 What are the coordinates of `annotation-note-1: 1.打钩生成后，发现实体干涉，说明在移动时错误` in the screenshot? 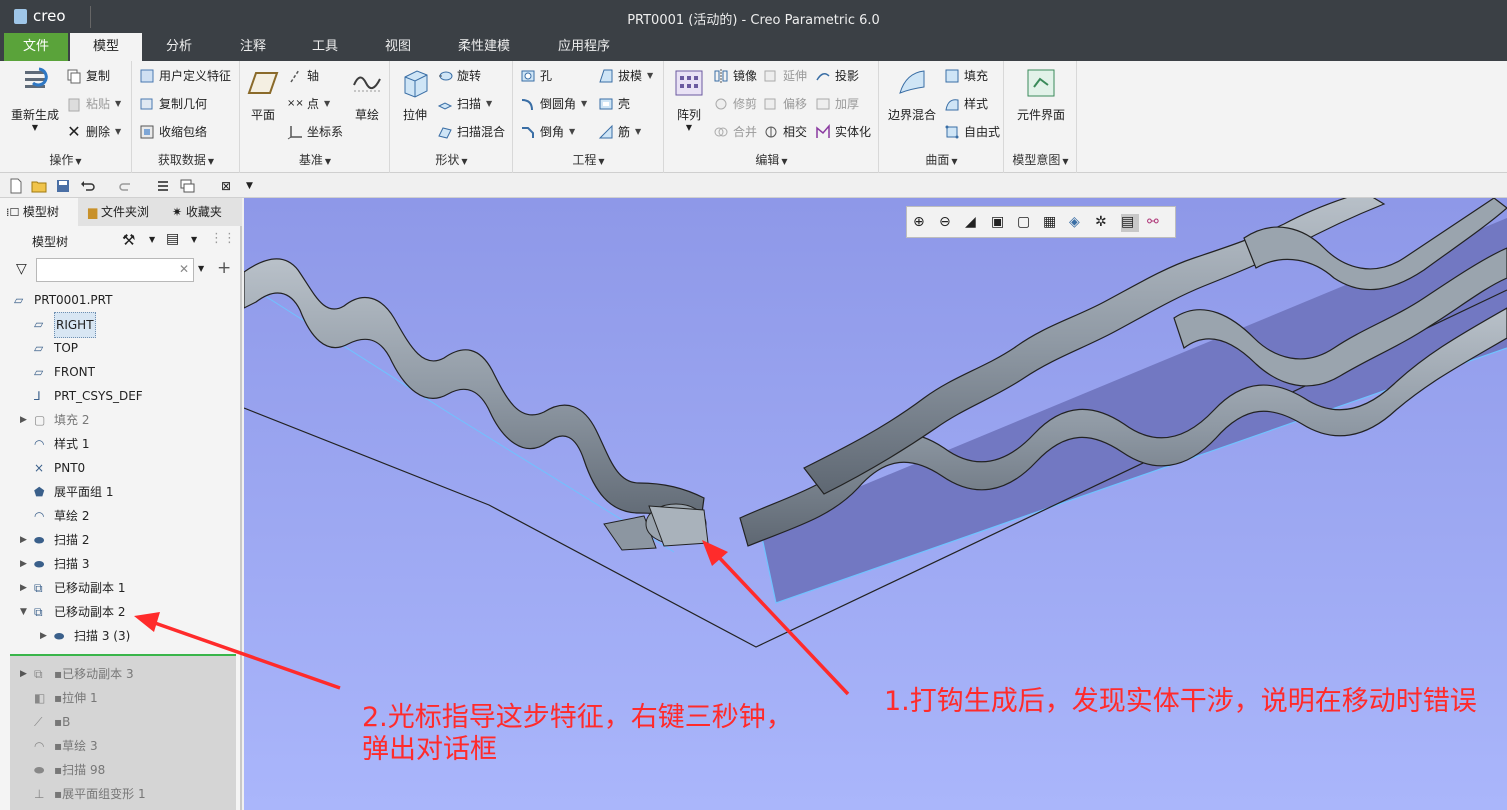 It's located at (1180, 701).